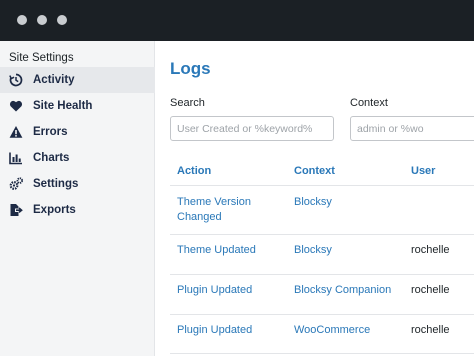 The width and height of the screenshot is (474, 356). Describe the element at coordinates (41, 58) in the screenshot. I see `sidebar-title: Site Settings` at that location.